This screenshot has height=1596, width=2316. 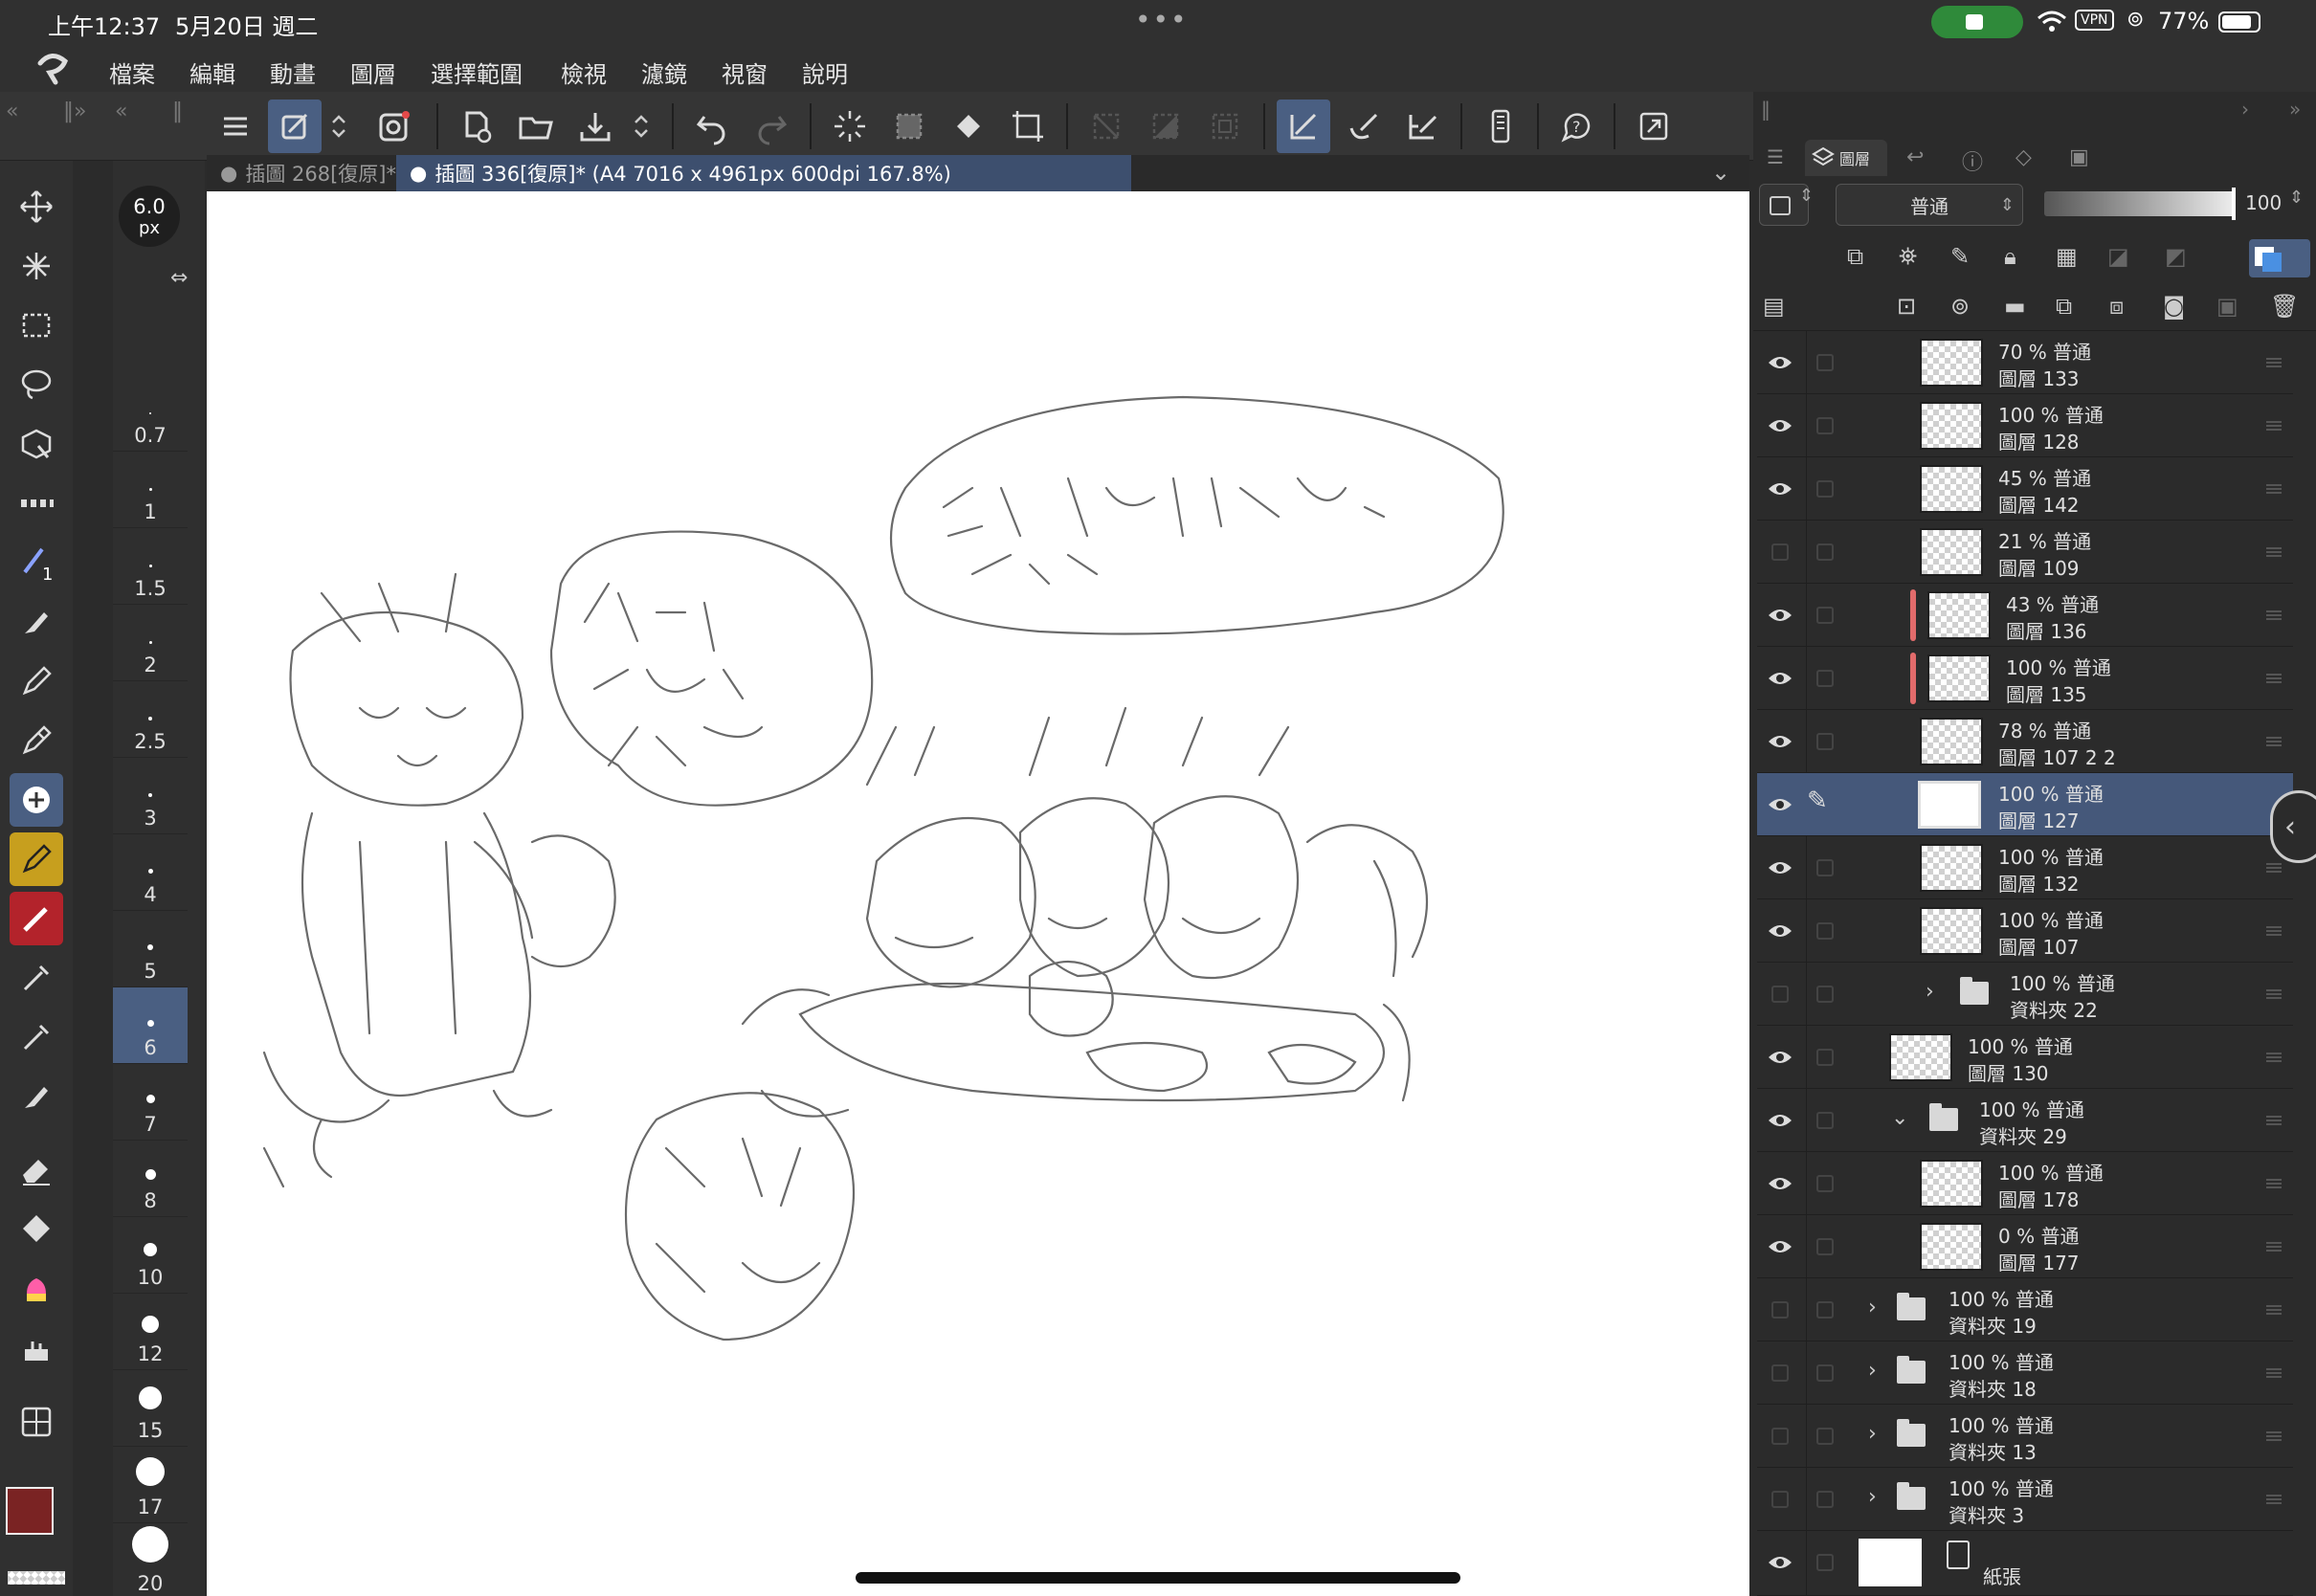 What do you see at coordinates (150, 1025) in the screenshot?
I see `brush-size-6: 6` at bounding box center [150, 1025].